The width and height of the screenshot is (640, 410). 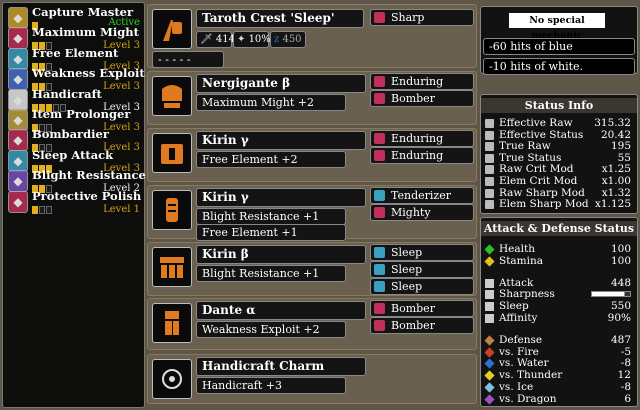 I want to click on stat-row: Elem Crit Mod x1.00, so click(x=559, y=181).